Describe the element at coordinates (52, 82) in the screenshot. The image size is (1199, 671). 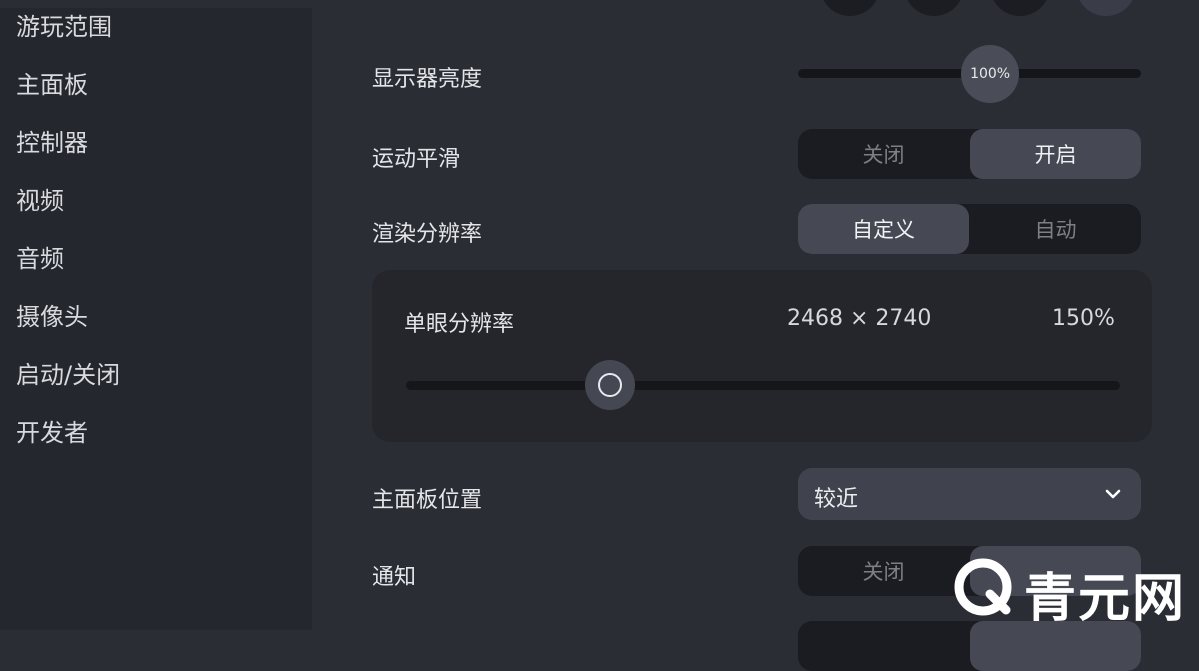
I see `sidebar-item-home: 主面板` at that location.